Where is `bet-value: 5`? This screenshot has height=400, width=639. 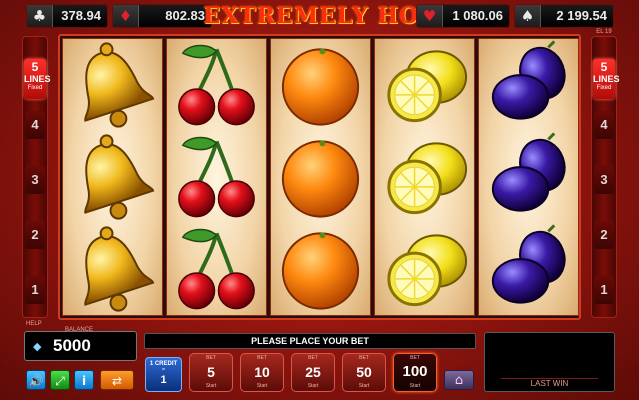 bet-value: 5 is located at coordinates (211, 372).